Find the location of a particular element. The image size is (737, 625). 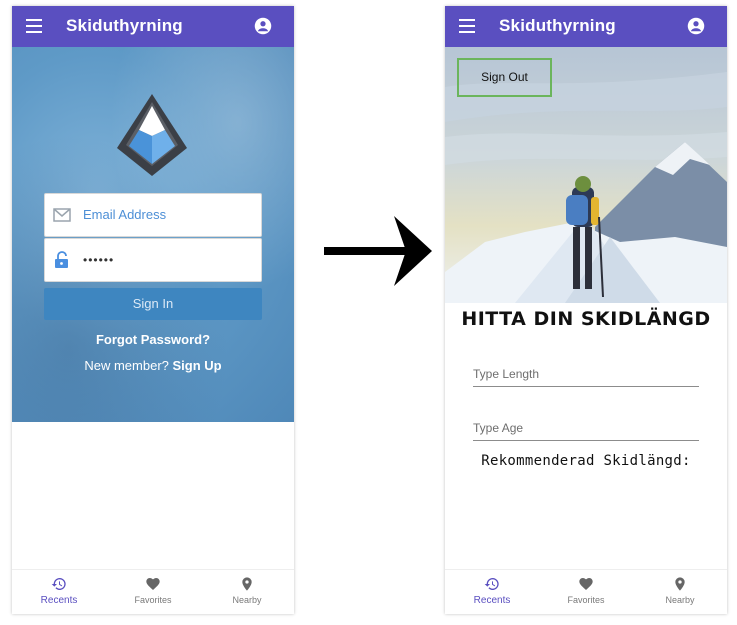

password-field: •••••• is located at coordinates (153, 260).